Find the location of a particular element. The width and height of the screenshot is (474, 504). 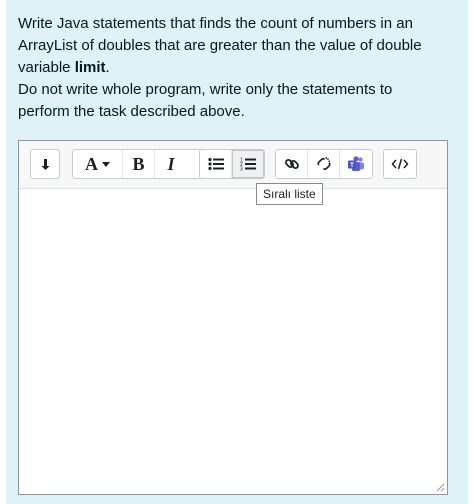

unlink-icon is located at coordinates (323, 163).